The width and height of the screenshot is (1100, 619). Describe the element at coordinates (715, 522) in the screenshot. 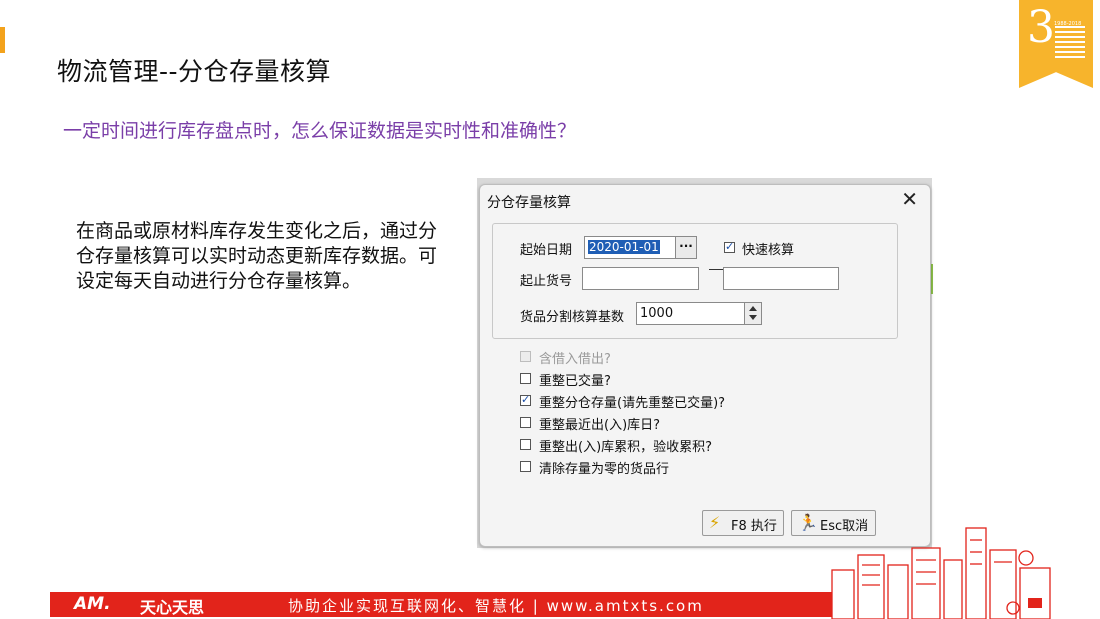

I see `lightning-icon: ⚡` at that location.